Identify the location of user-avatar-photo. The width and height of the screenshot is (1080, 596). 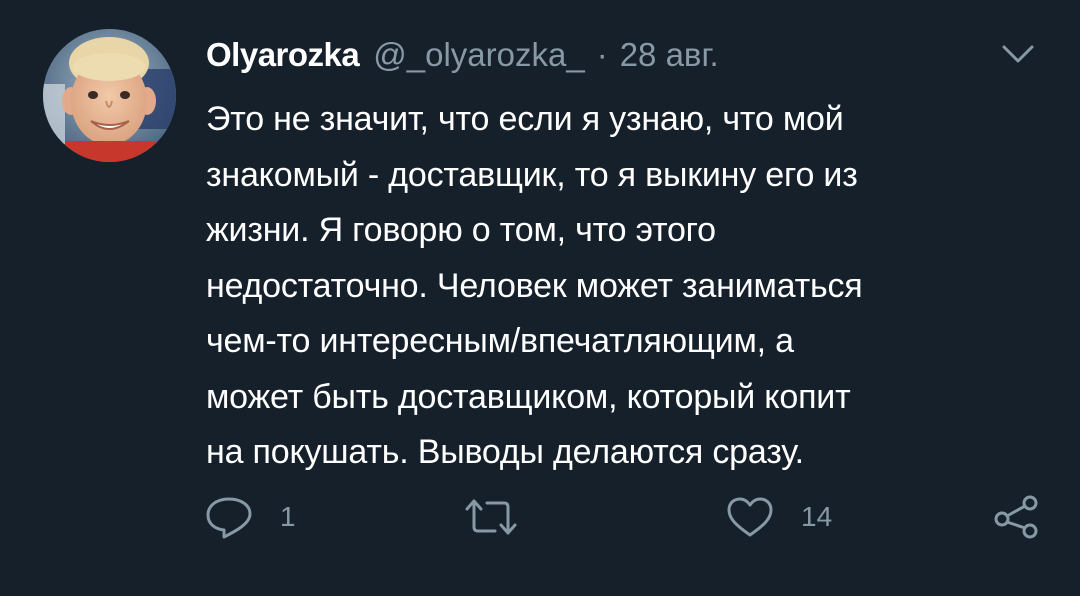
(109, 95).